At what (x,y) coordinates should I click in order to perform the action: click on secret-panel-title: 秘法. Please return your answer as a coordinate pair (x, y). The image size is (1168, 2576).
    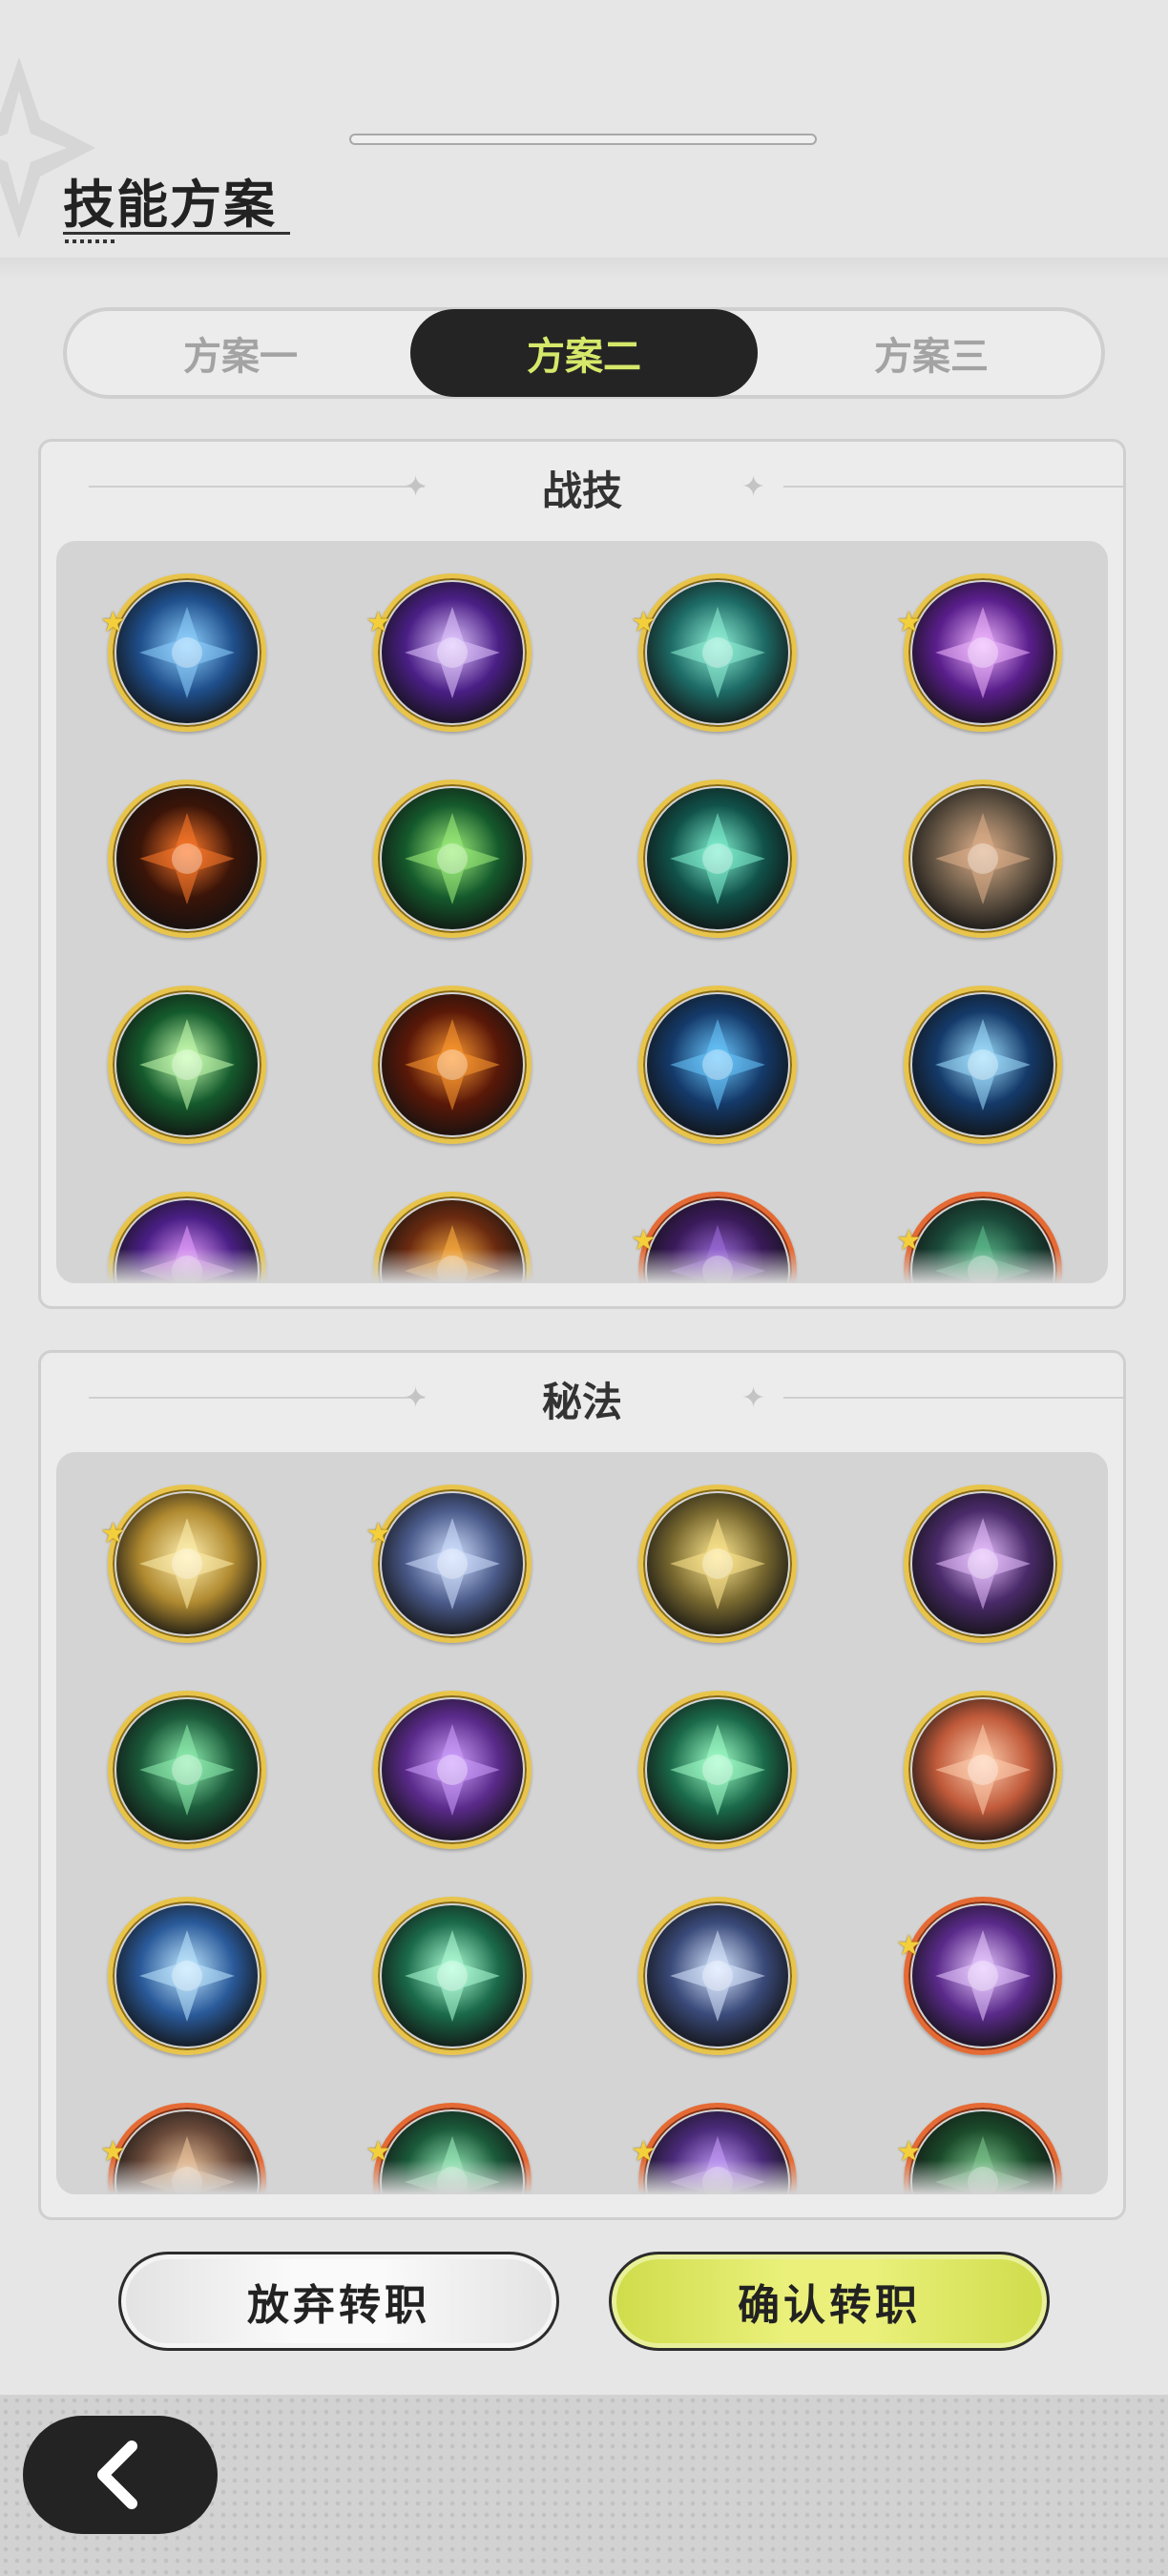
    Looking at the image, I should click on (582, 1402).